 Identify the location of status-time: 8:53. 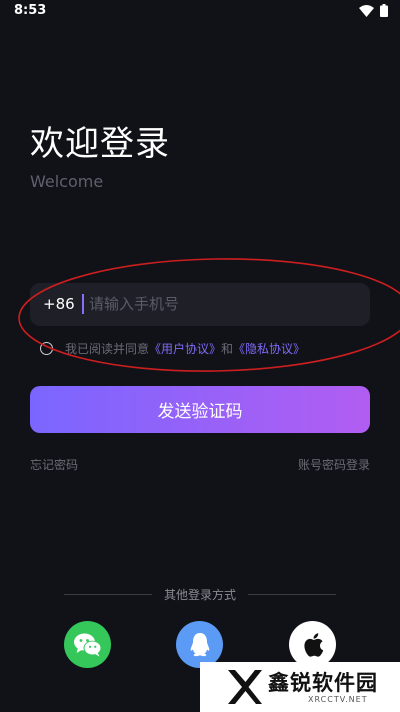
(30, 10).